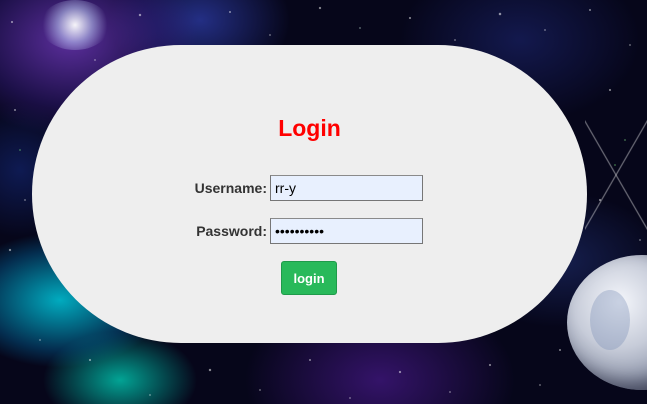  Describe the element at coordinates (610, 320) in the screenshot. I see `planet-shading` at that location.